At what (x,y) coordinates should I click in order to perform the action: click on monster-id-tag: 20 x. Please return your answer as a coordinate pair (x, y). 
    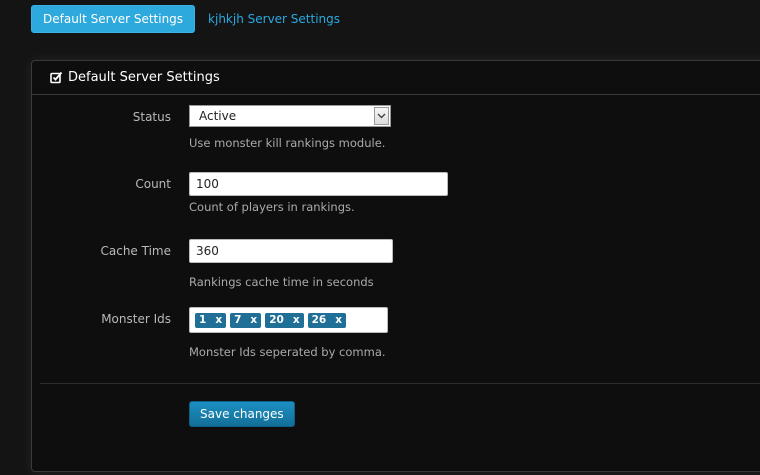
    Looking at the image, I should click on (284, 320).